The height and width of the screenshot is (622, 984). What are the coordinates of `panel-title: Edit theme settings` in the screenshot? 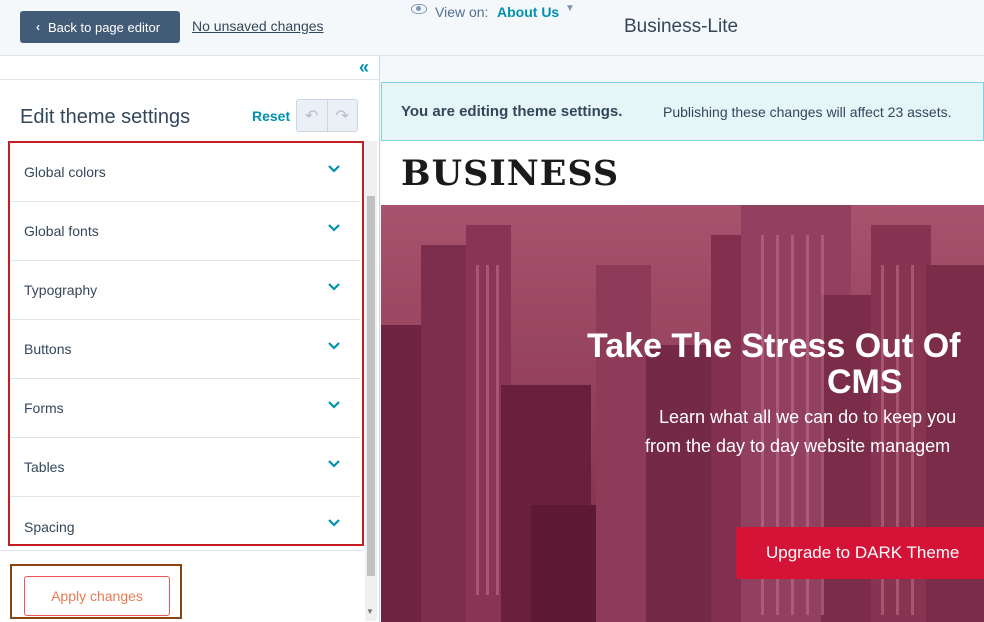 It's located at (105, 117).